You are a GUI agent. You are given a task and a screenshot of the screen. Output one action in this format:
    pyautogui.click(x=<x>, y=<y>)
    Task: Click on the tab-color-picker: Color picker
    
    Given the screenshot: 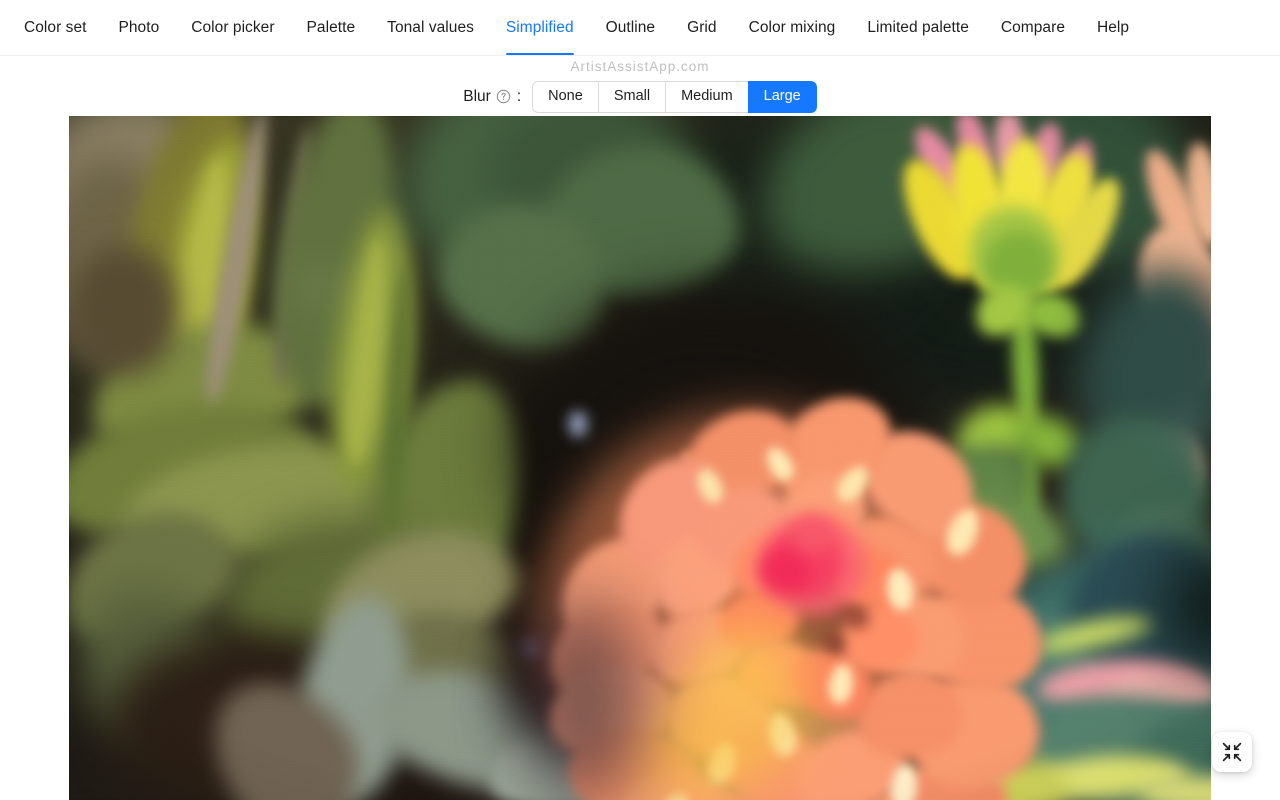 What is the action you would take?
    pyautogui.click(x=232, y=27)
    